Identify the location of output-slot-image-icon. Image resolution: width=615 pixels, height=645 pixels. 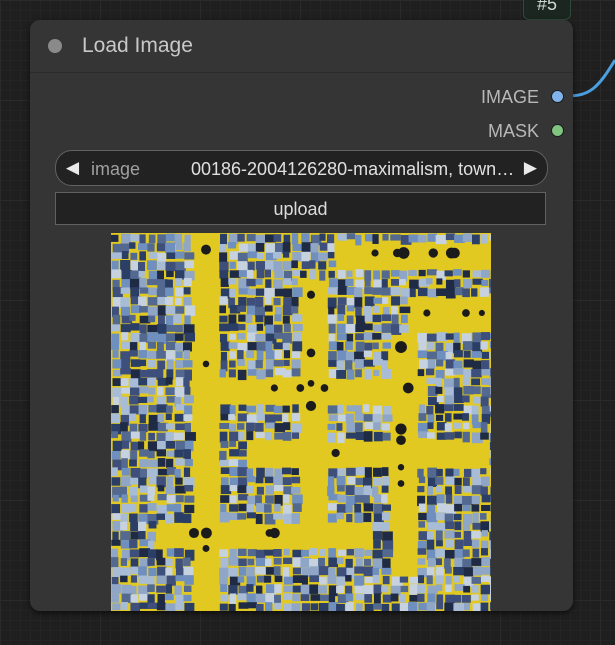
(557, 96).